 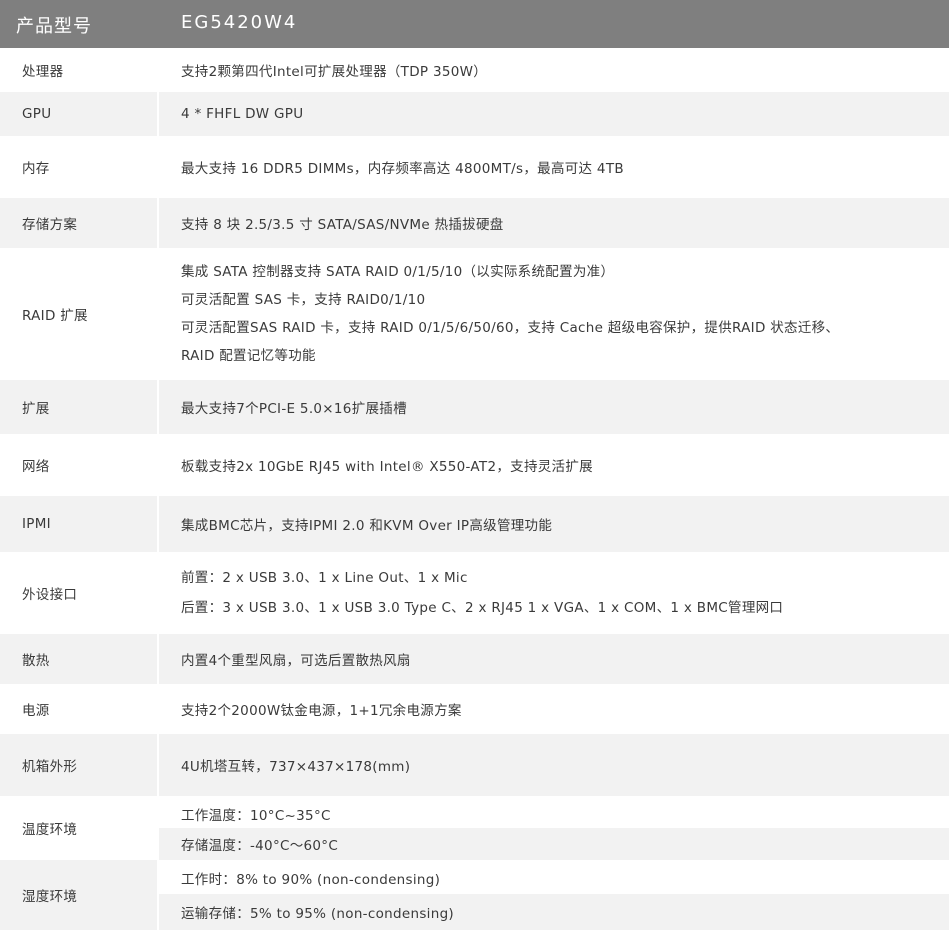 What do you see at coordinates (342, 225) in the screenshot?
I see `value-line: 支持 8 块 2.5/3.5 寸 SATA/SAS/NVMe 热插拔硬盘` at bounding box center [342, 225].